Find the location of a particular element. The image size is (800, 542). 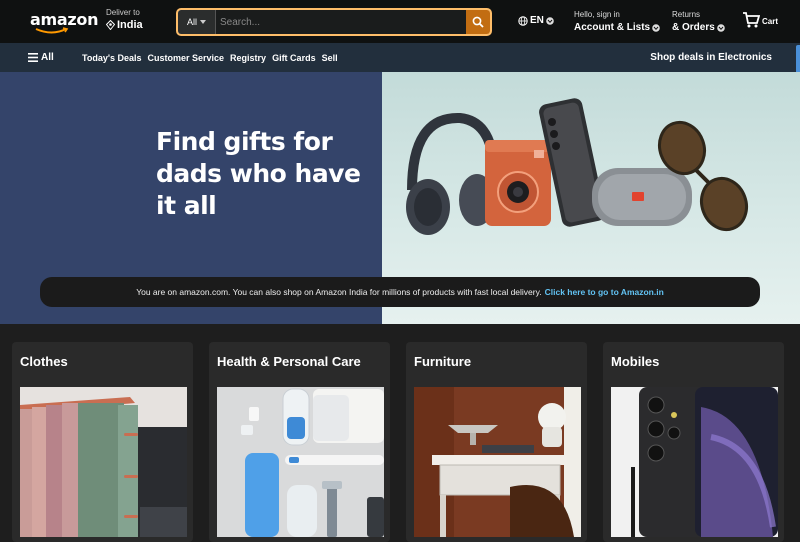

hero-title-line2: dads who have it all is located at coordinates (258, 189).